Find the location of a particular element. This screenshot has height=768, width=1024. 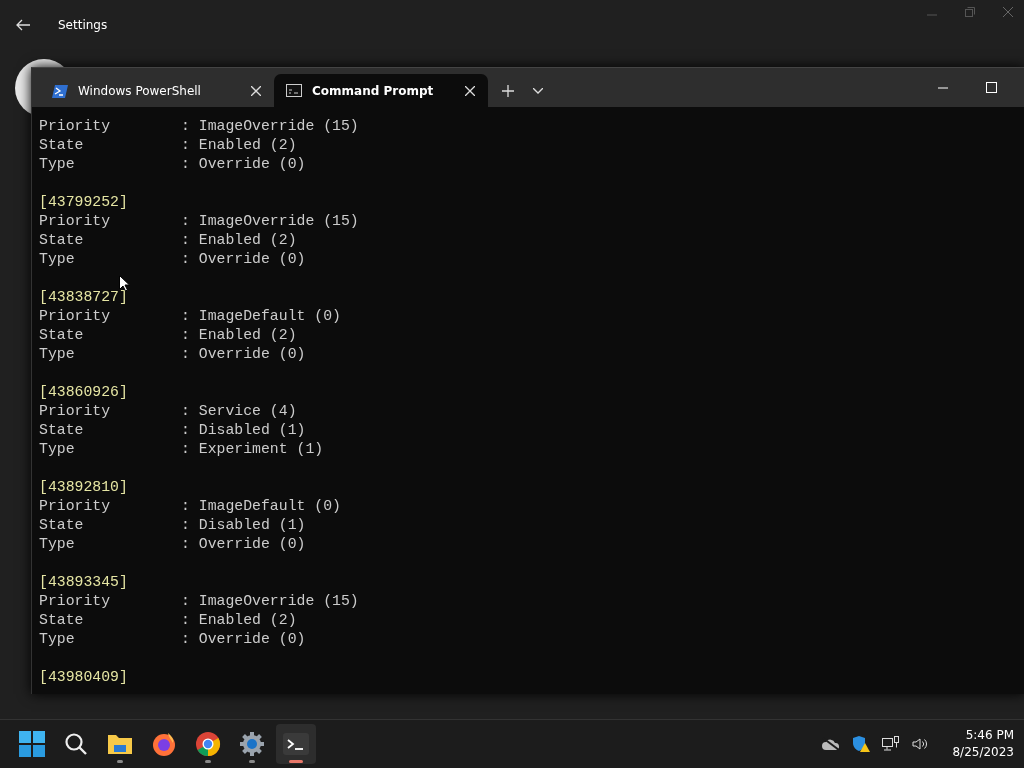

record-id: [43860926] is located at coordinates (83, 392).